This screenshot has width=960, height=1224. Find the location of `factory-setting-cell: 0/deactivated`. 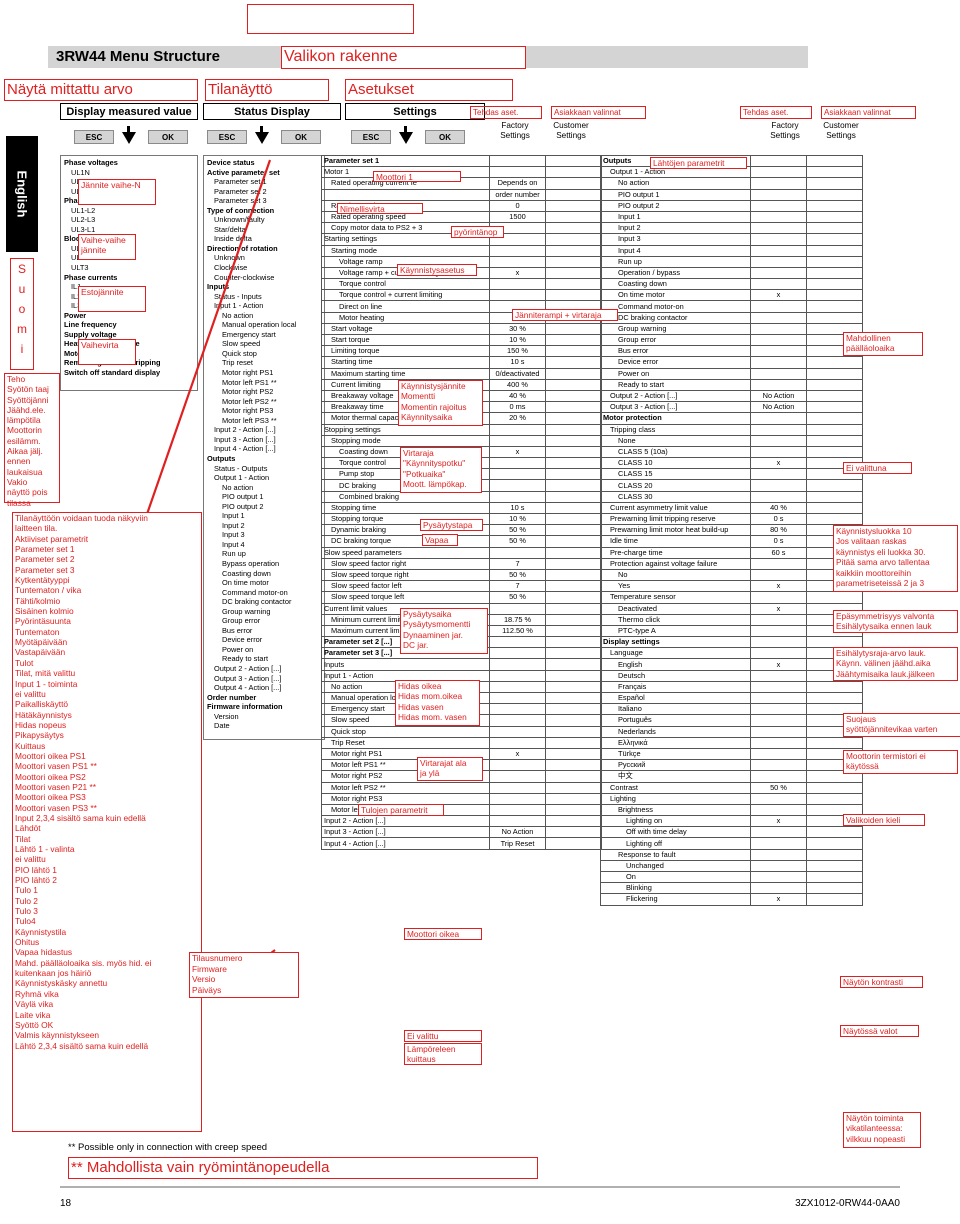

factory-setting-cell: 0/deactivated is located at coordinates (517, 373).